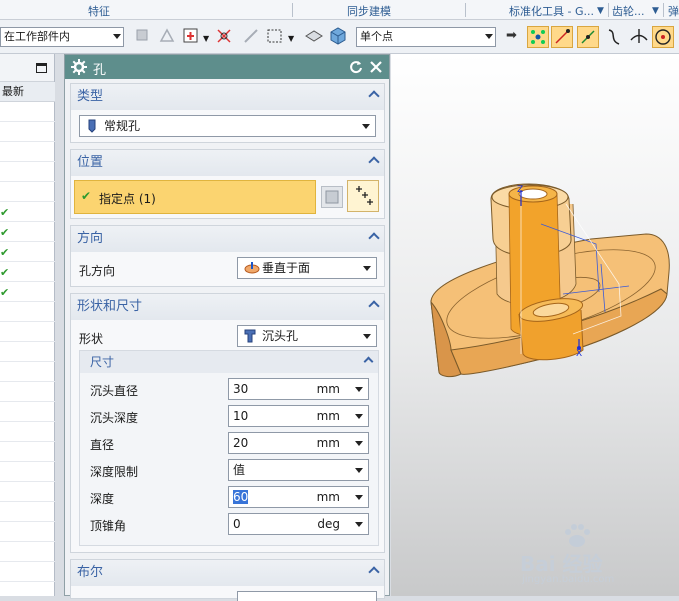  I want to click on hole-type-select: 常规孔, so click(227, 126).